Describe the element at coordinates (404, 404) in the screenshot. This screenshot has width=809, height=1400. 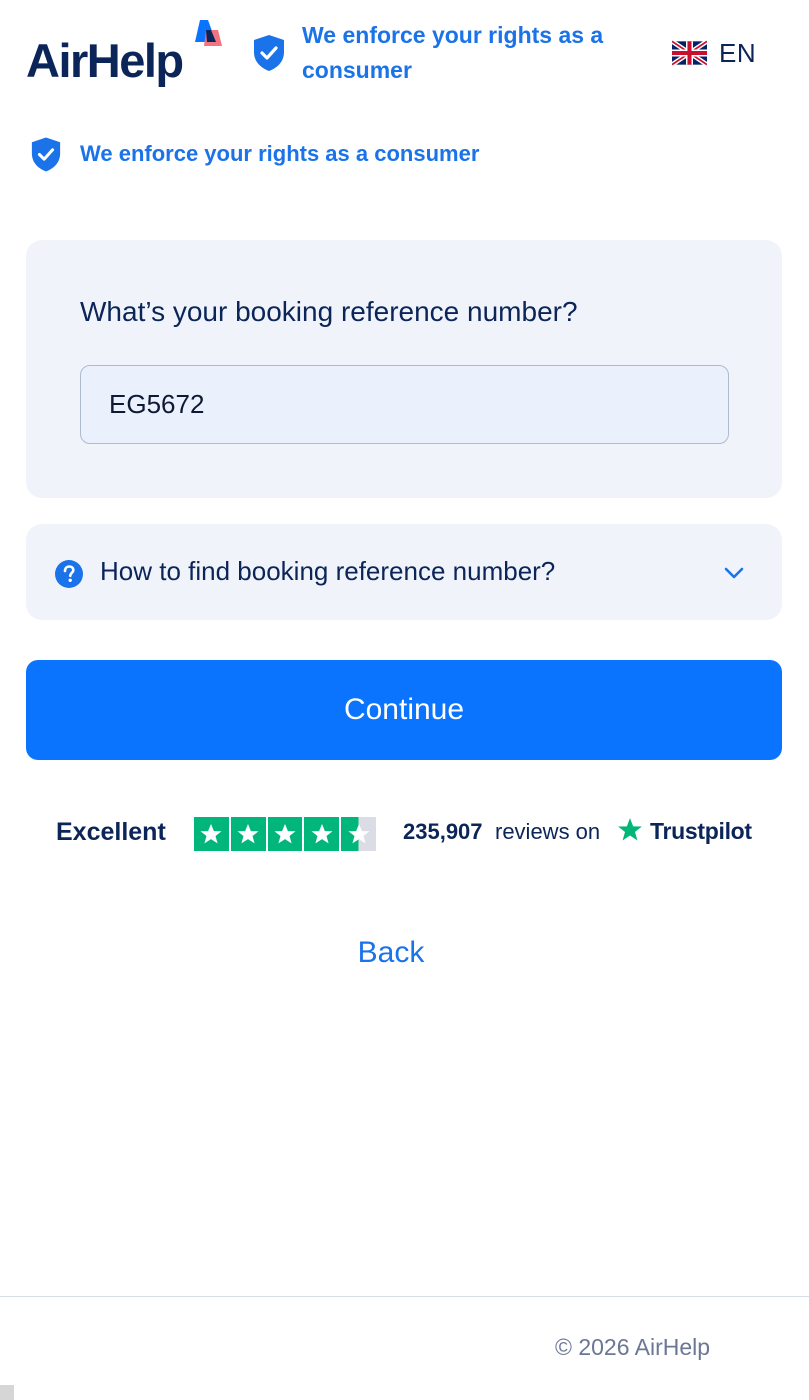
I see `booking-reference-input` at that location.